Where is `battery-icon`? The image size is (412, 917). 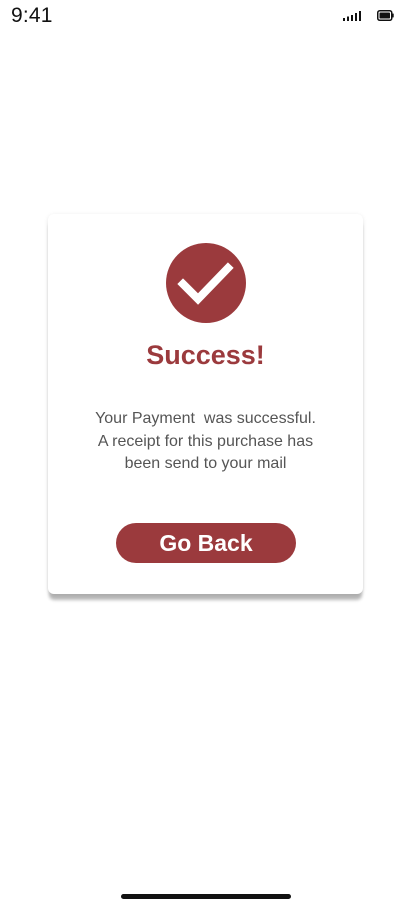 battery-icon is located at coordinates (385, 15).